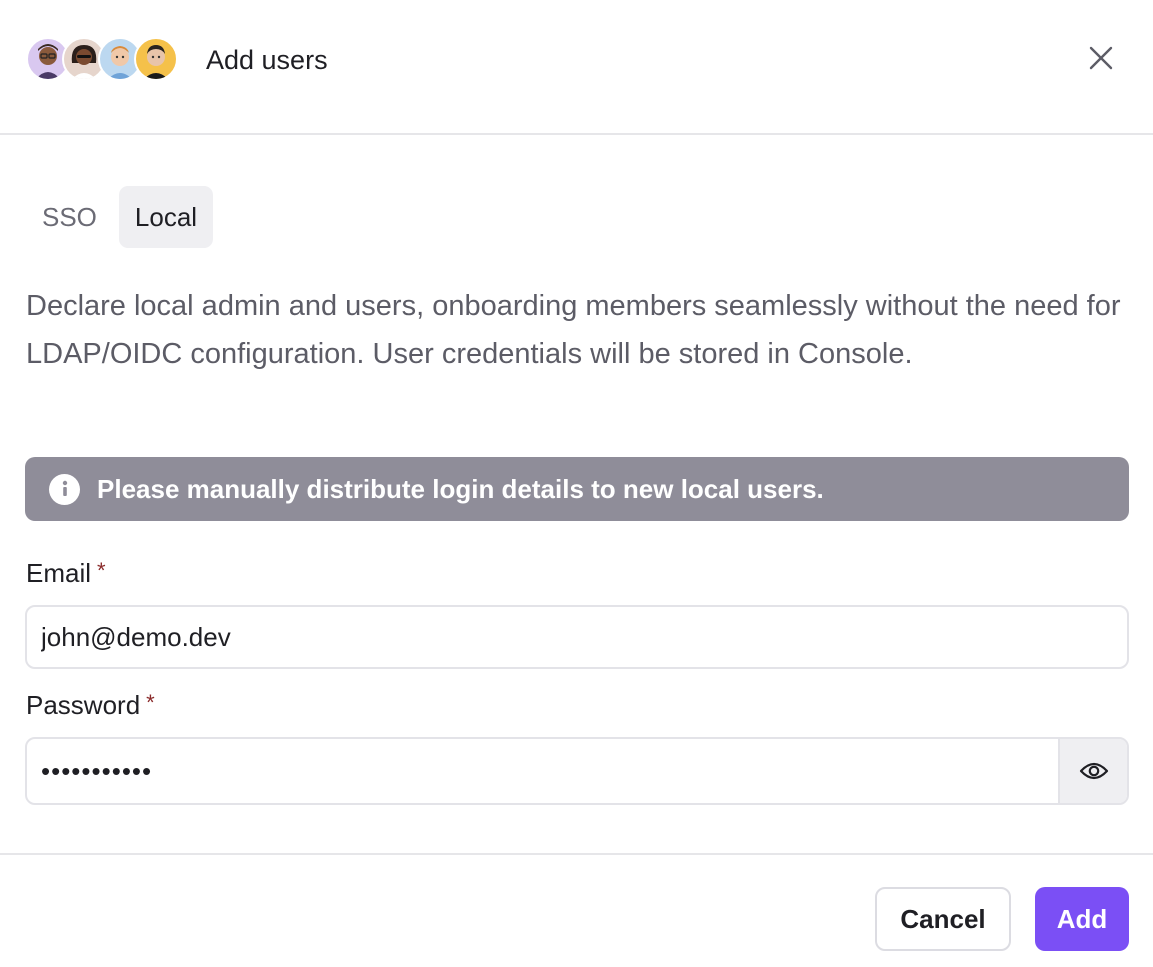 Image resolution: width=1153 pixels, height=967 pixels. What do you see at coordinates (64, 489) in the screenshot?
I see `info-icon` at bounding box center [64, 489].